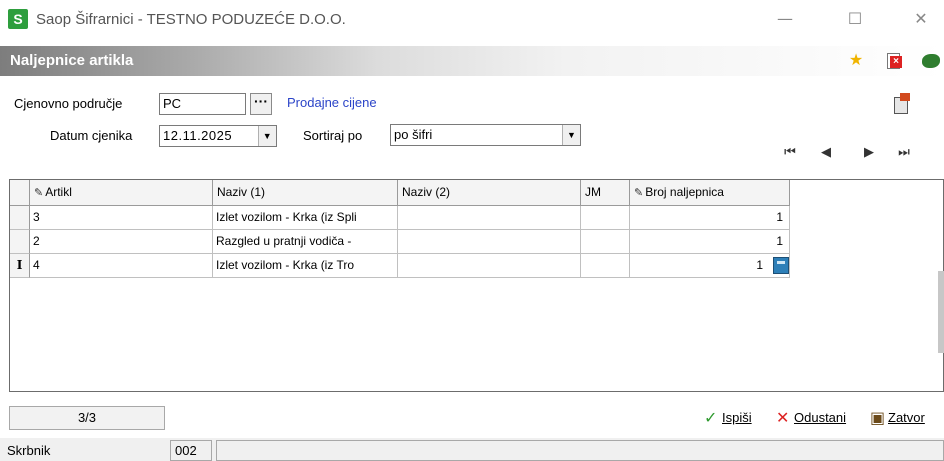 The image size is (944, 461). What do you see at coordinates (198, 135) in the screenshot?
I see `price-date-value: 12.11.2025` at bounding box center [198, 135].